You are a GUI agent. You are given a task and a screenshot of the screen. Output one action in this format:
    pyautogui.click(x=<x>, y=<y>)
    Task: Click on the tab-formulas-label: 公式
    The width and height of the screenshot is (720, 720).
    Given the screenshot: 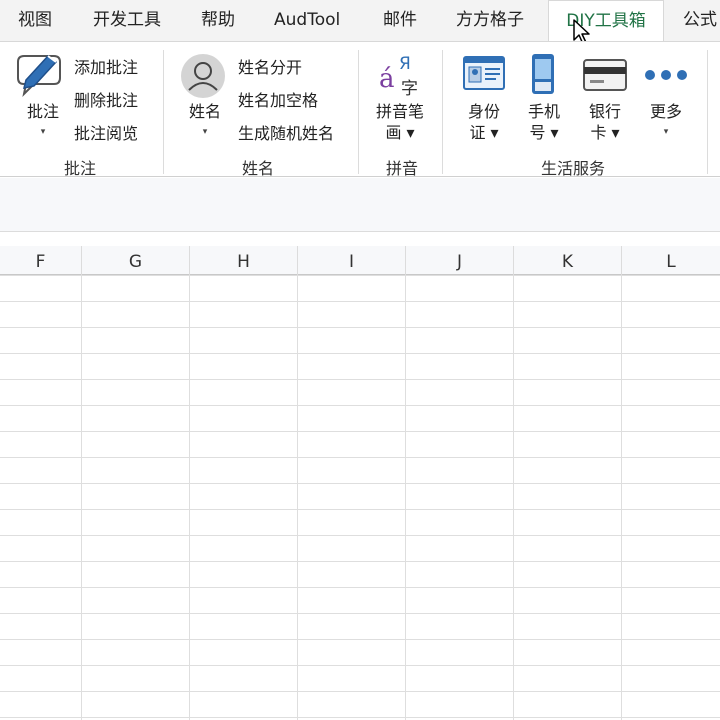 What is the action you would take?
    pyautogui.click(x=700, y=20)
    